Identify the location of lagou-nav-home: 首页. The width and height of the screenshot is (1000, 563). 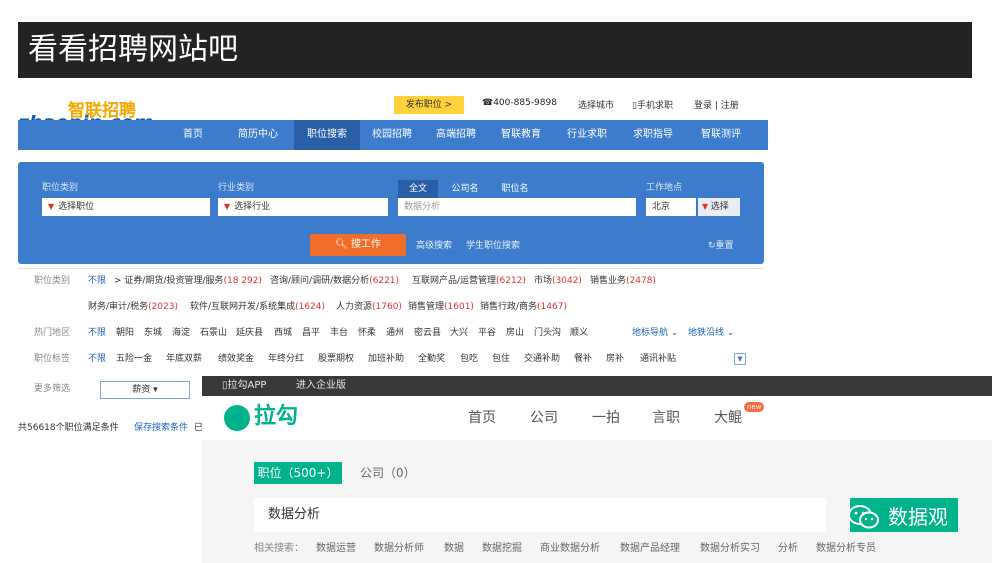
(482, 418).